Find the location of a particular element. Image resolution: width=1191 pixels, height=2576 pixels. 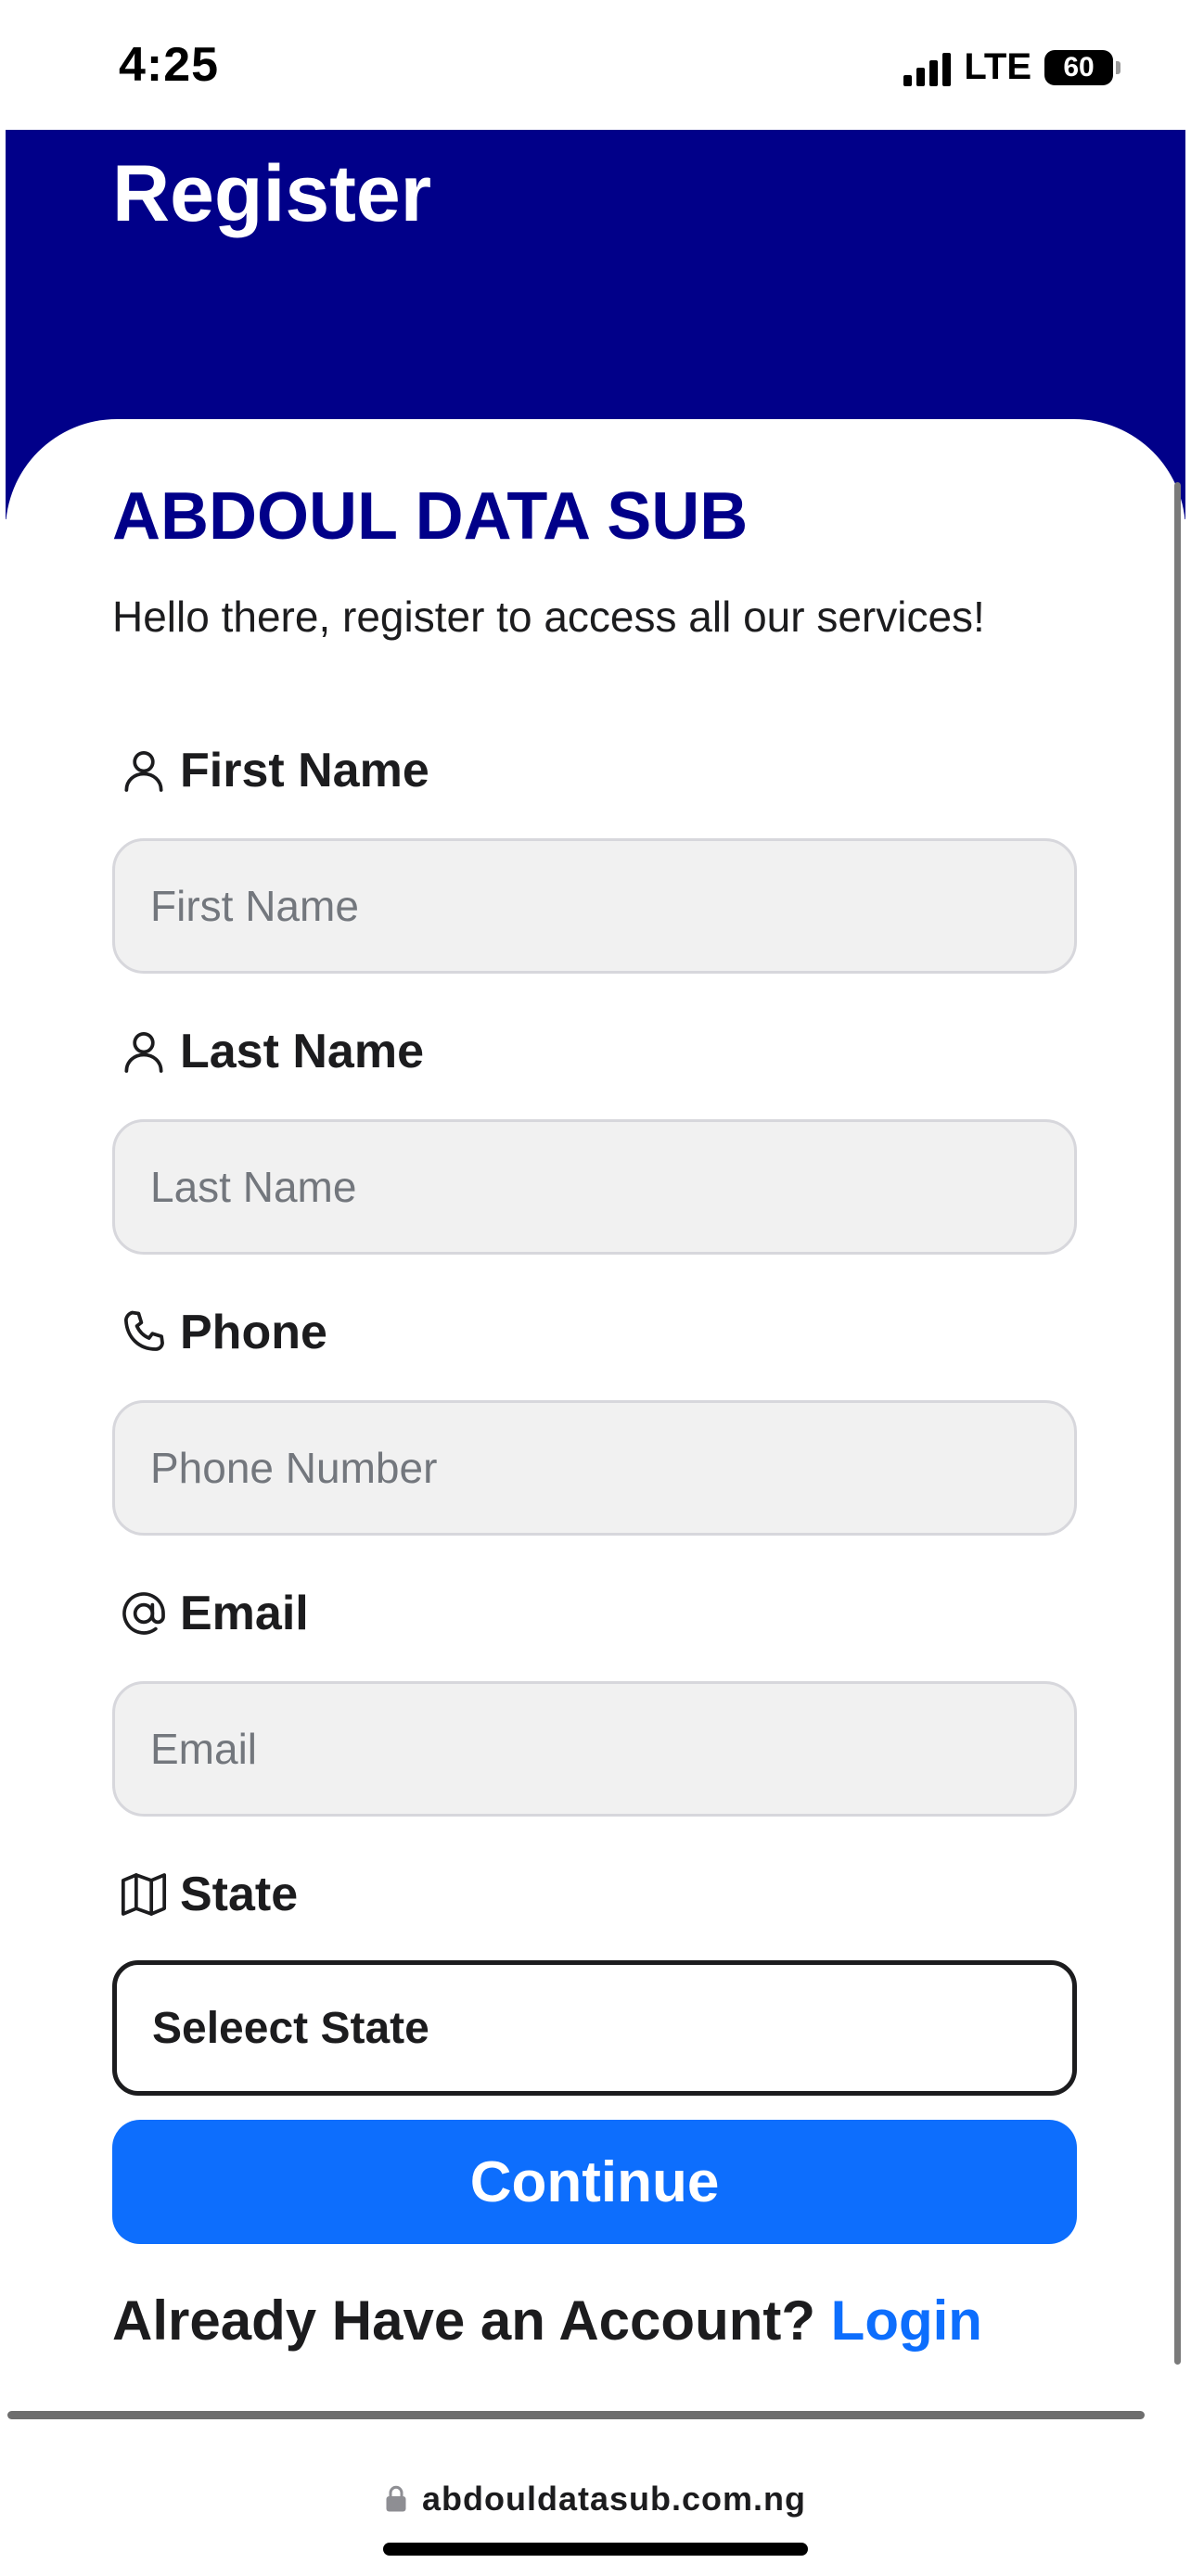

email-label-text: Email is located at coordinates (245, 1613).